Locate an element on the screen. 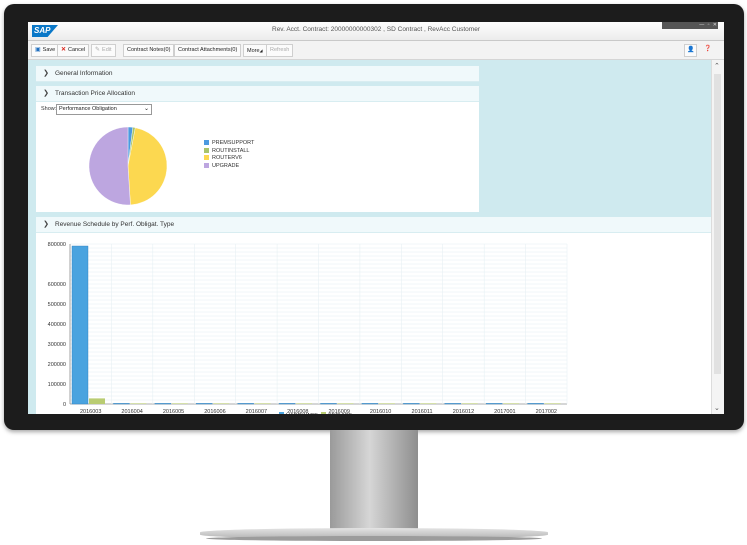 The width and height of the screenshot is (747, 545). scrollbar-thumb is located at coordinates (717, 224).